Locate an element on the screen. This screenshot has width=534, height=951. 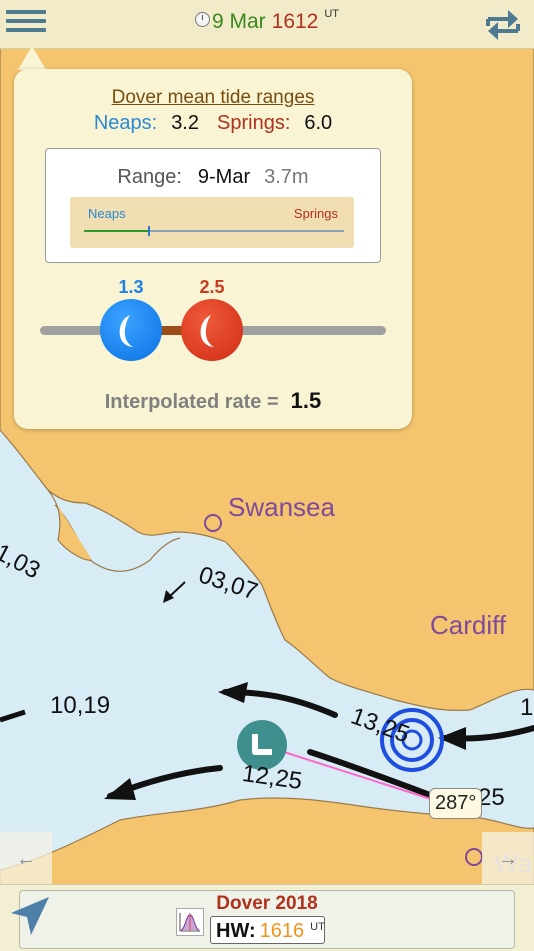
high-water-box: HW: 1616 UT is located at coordinates (267, 930).